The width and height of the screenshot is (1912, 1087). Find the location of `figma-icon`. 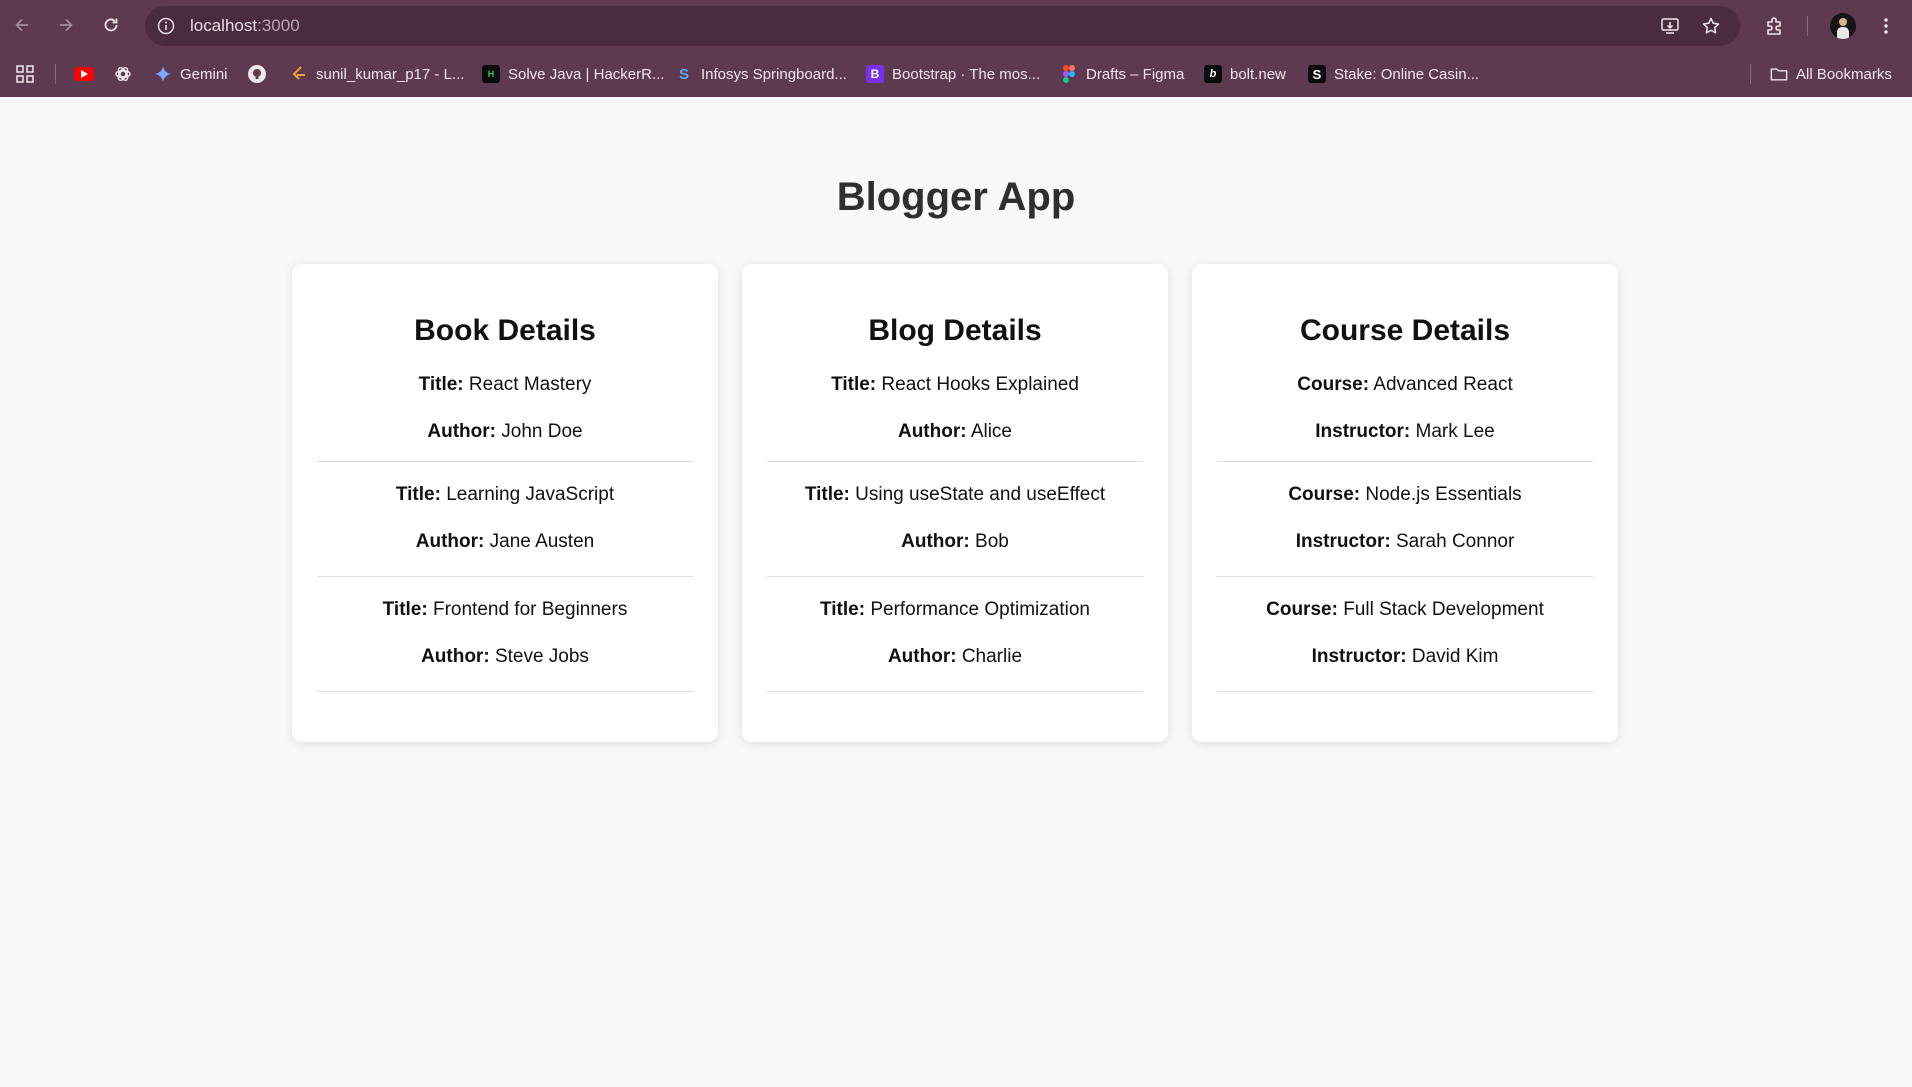

figma-icon is located at coordinates (1069, 74).